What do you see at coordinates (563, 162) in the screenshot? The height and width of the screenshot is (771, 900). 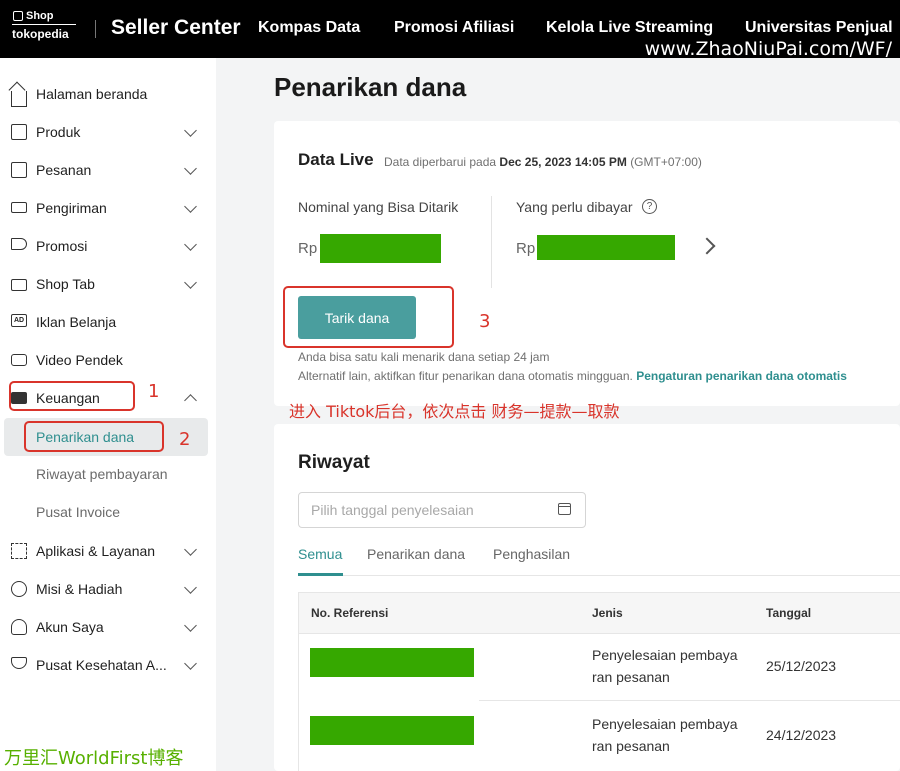 I see `updated-time: Dec 25, 2023 14:05 PM` at bounding box center [563, 162].